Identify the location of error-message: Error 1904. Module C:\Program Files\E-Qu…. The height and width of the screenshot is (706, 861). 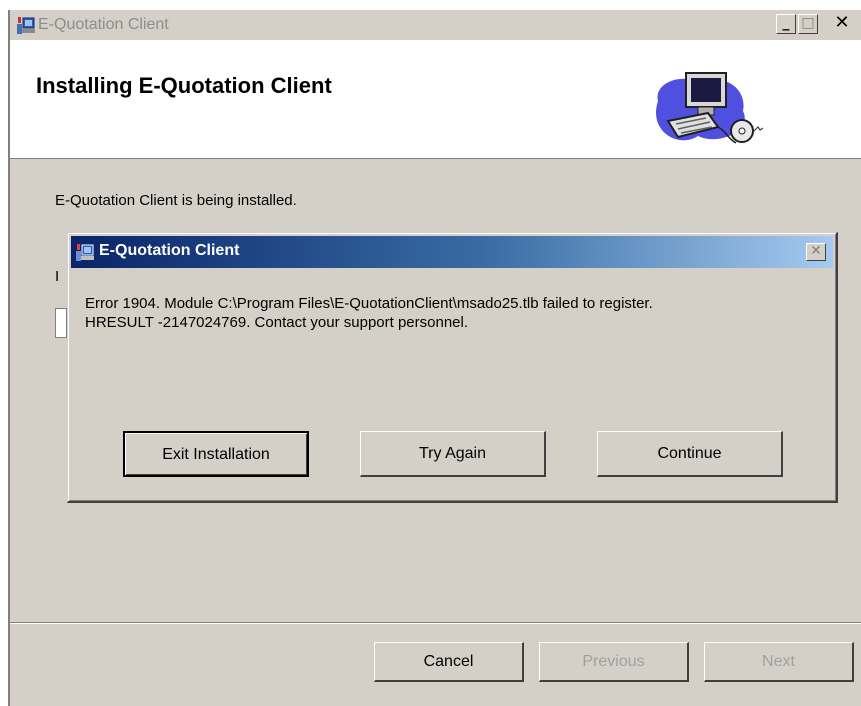
(455, 313).